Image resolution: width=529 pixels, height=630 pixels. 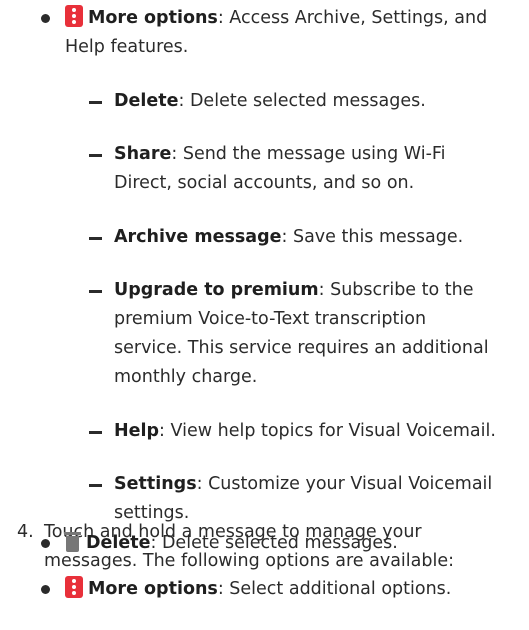 I want to click on upgrade-desc-cont-3: monthly charge., so click(x=186, y=377).